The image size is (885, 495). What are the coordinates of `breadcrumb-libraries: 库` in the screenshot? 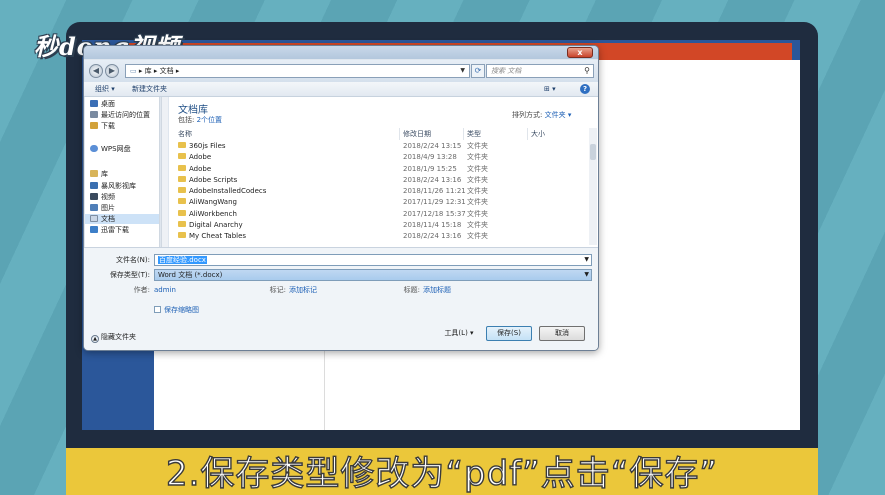 It's located at (148, 71).